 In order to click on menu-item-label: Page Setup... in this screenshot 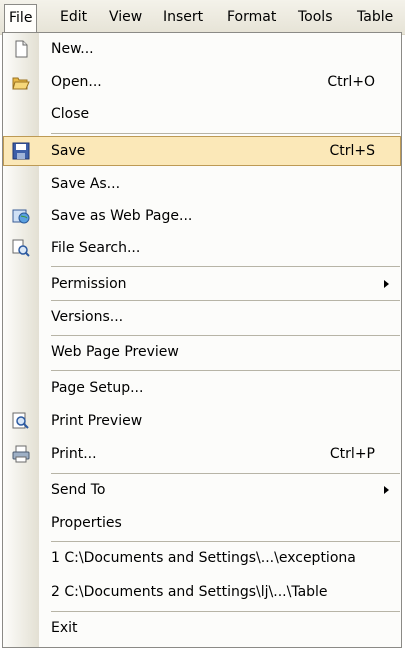, I will do `click(97, 388)`.